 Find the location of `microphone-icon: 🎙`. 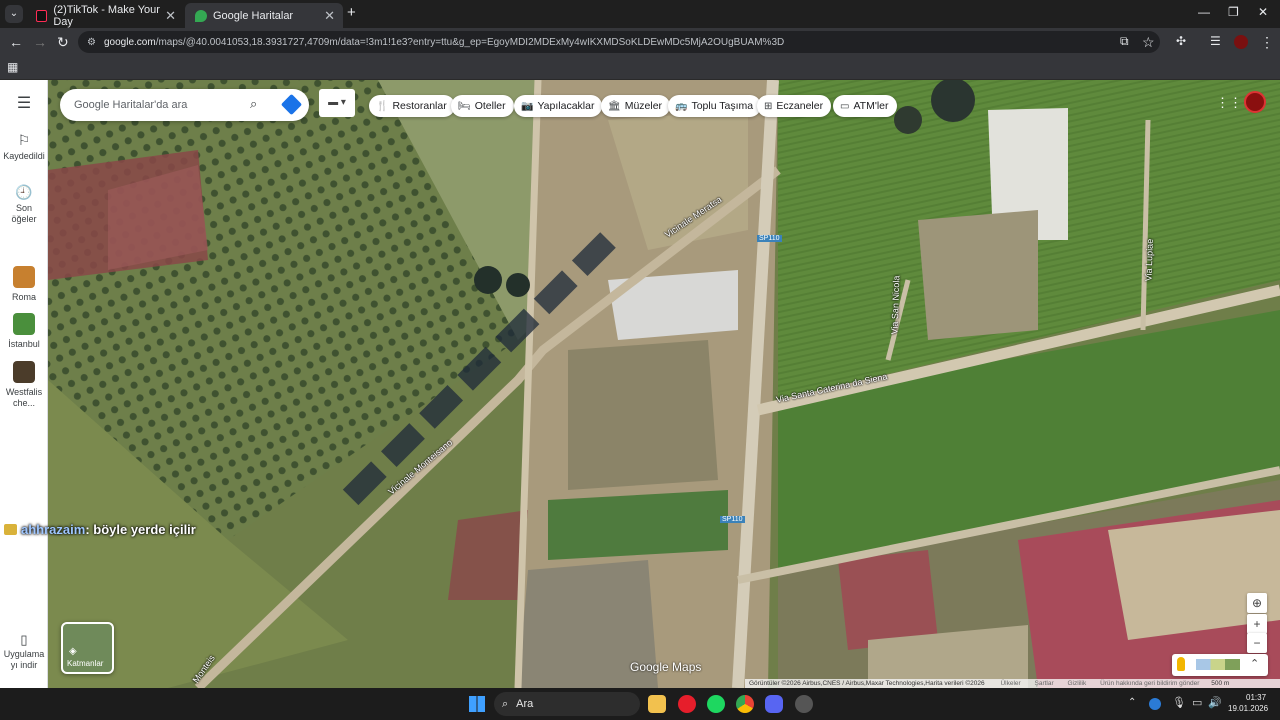

microphone-icon: 🎙 is located at coordinates (1179, 702).